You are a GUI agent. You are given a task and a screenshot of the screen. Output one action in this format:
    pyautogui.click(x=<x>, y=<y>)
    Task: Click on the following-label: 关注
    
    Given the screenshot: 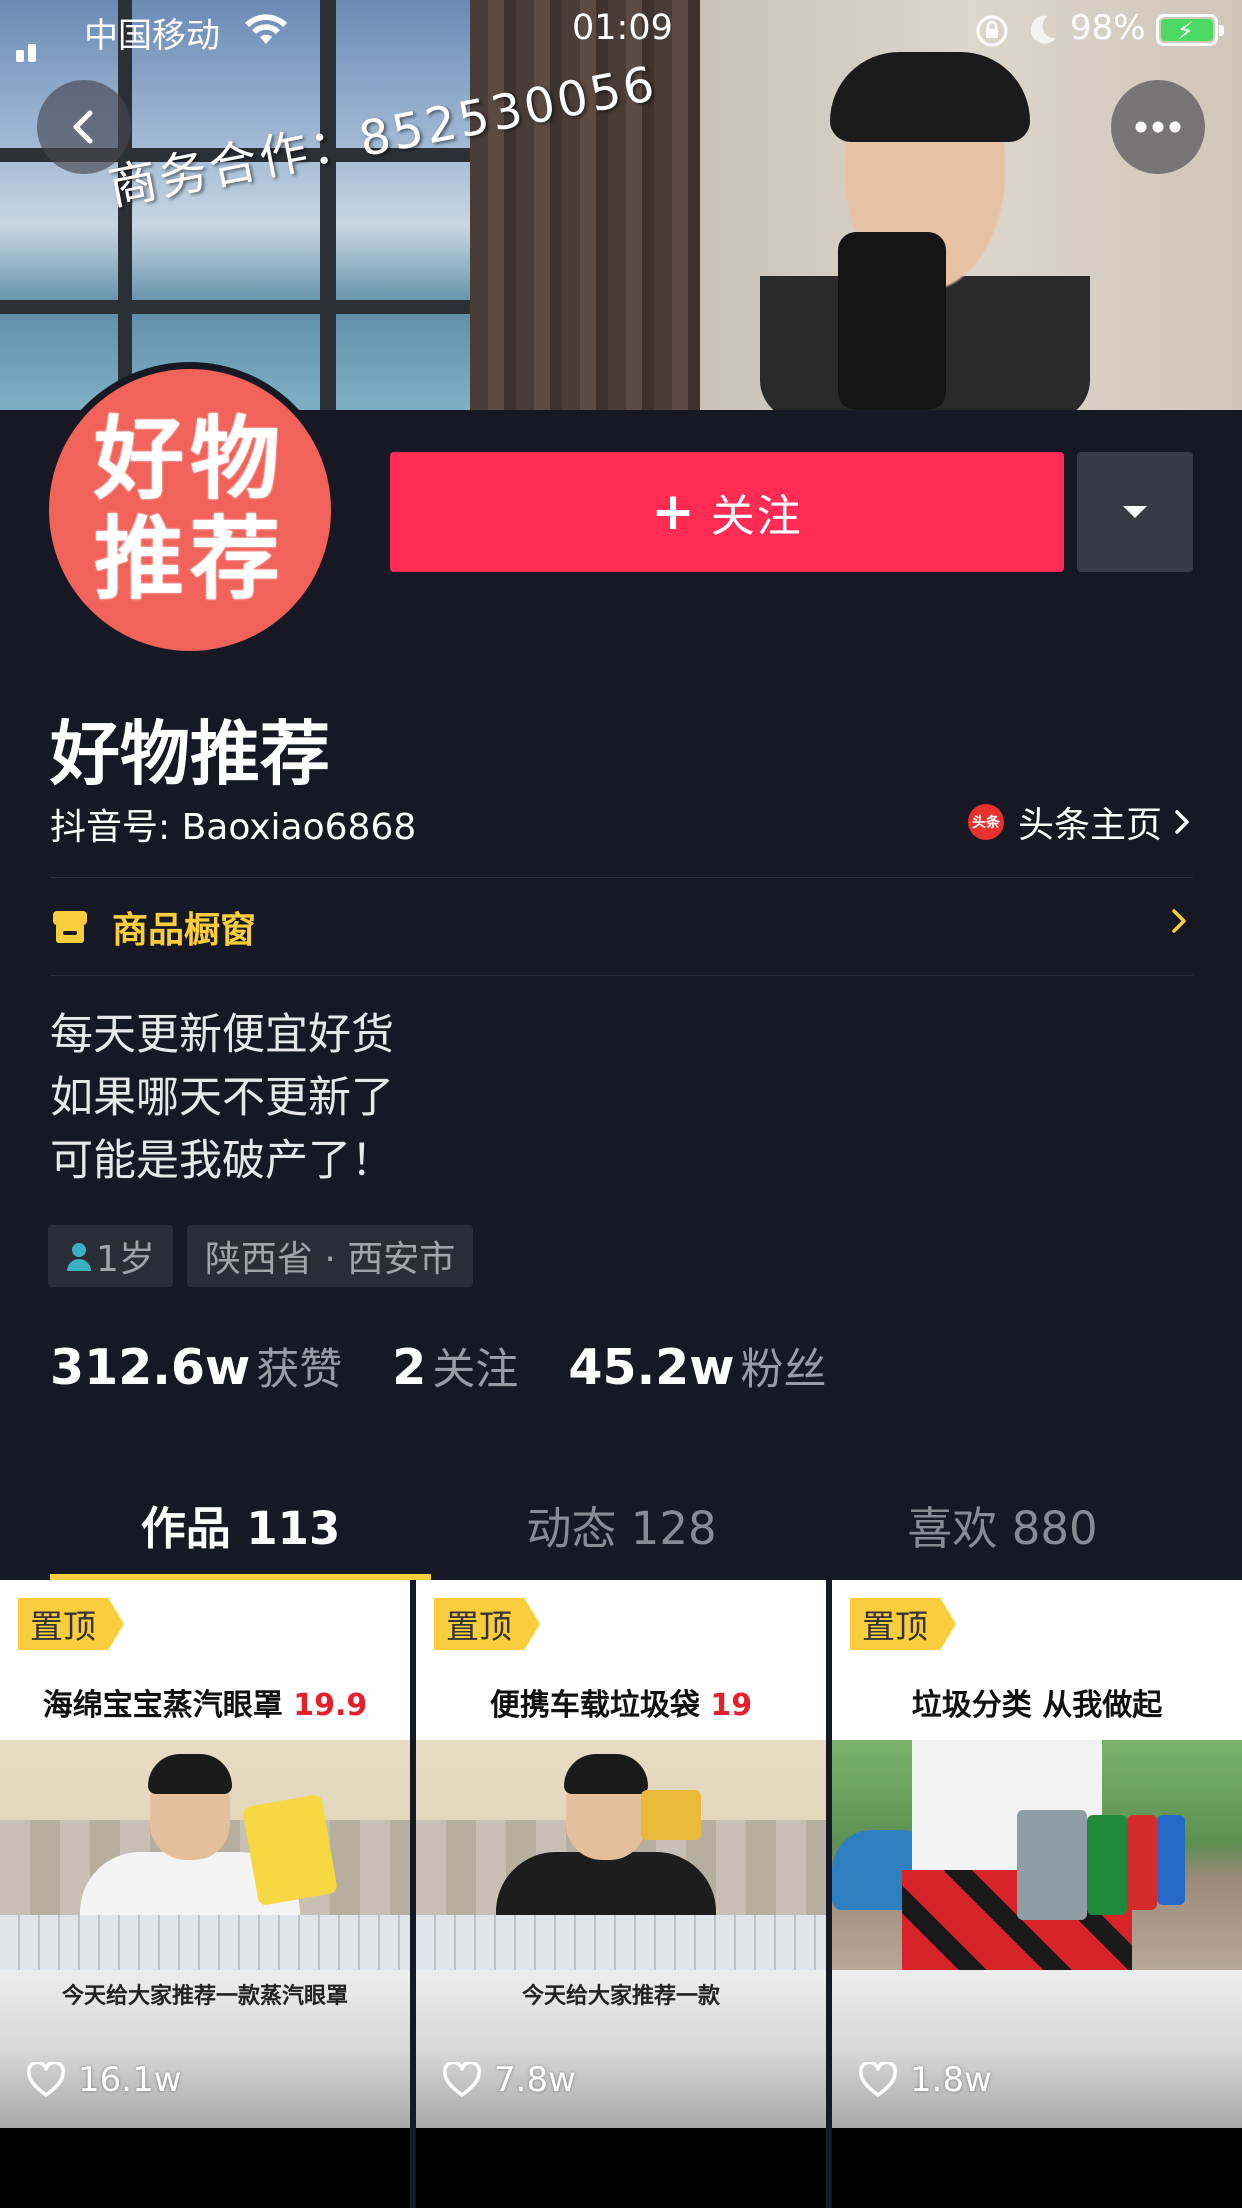 What is the action you would take?
    pyautogui.click(x=475, y=1370)
    